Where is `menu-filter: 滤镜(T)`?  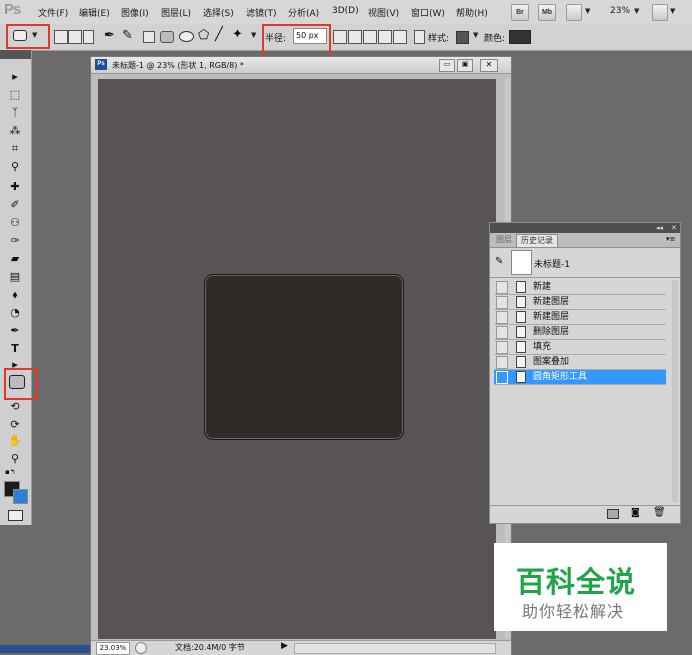 menu-filter: 滤镜(T) is located at coordinates (261, 12).